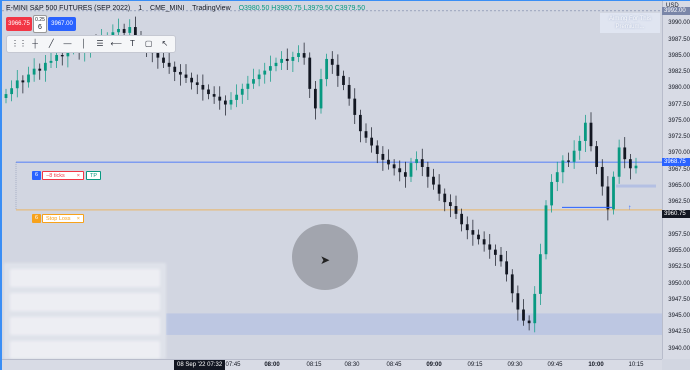 This screenshot has width=690, height=370. Describe the element at coordinates (37, 218) in the screenshot. I see `sl-quantity-tag: 6` at that location.